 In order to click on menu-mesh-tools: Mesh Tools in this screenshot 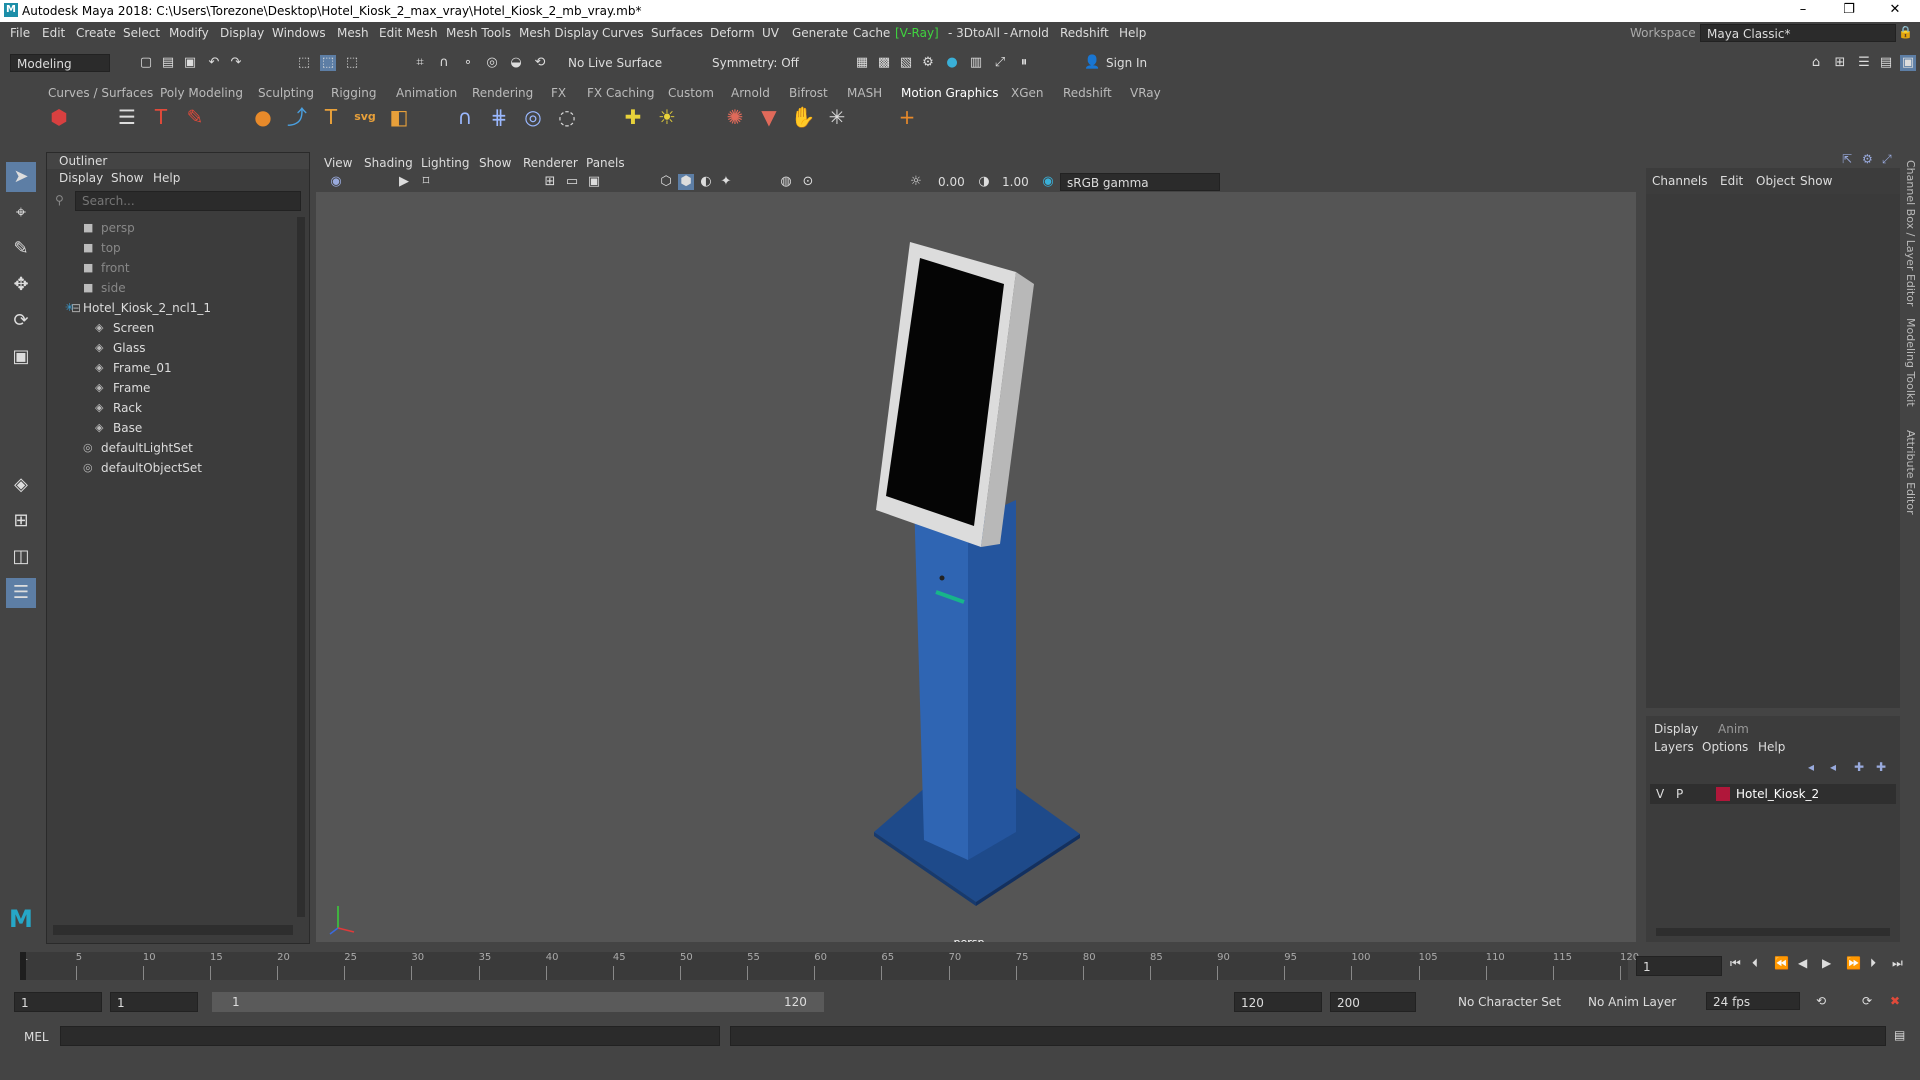, I will do `click(478, 33)`.